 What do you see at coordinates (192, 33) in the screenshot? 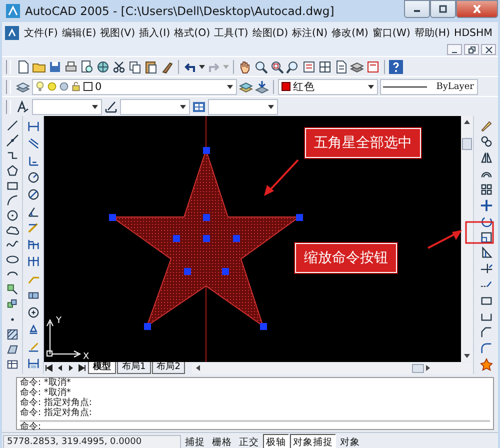
I see `menu-item: 格式(O)` at bounding box center [192, 33].